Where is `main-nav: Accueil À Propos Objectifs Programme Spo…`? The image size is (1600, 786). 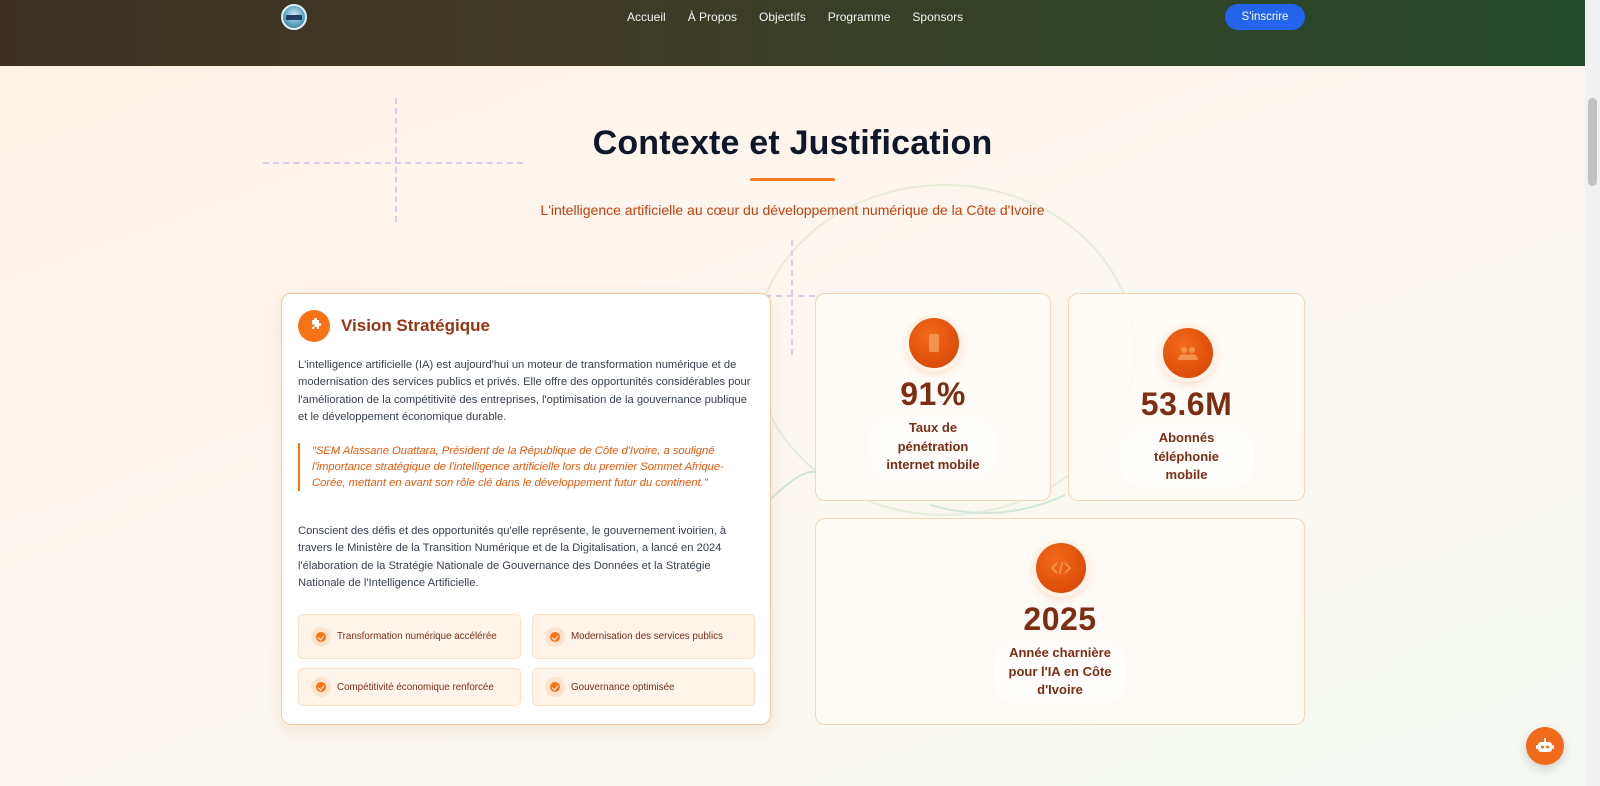 main-nav: Accueil À Propos Objectifs Programme Spo… is located at coordinates (806, 17).